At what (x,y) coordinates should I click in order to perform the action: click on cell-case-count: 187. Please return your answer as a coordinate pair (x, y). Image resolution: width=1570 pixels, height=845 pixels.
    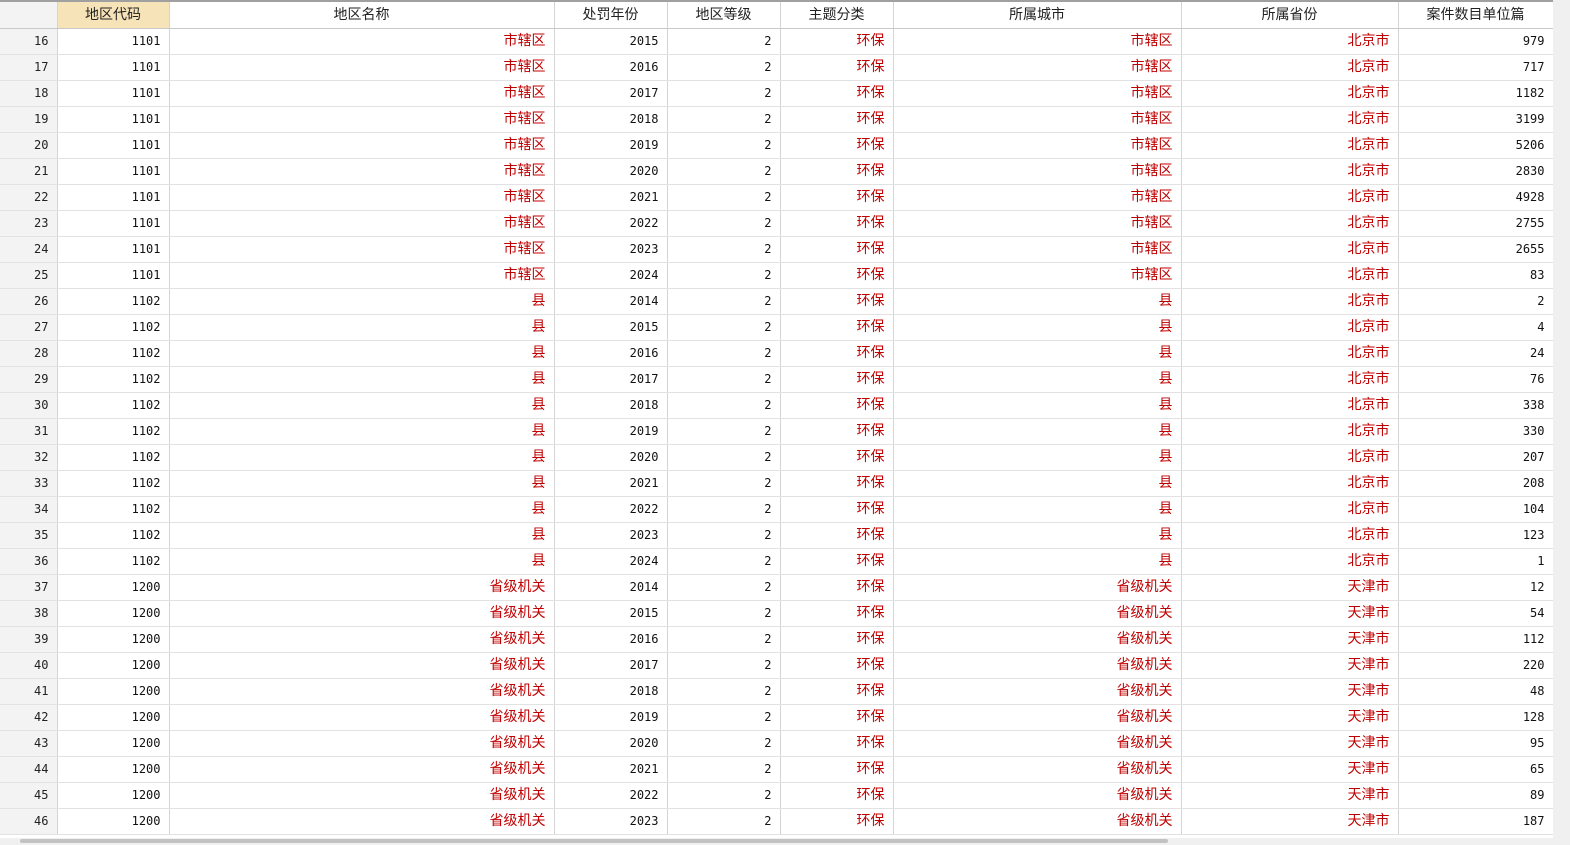
    Looking at the image, I should click on (1476, 821).